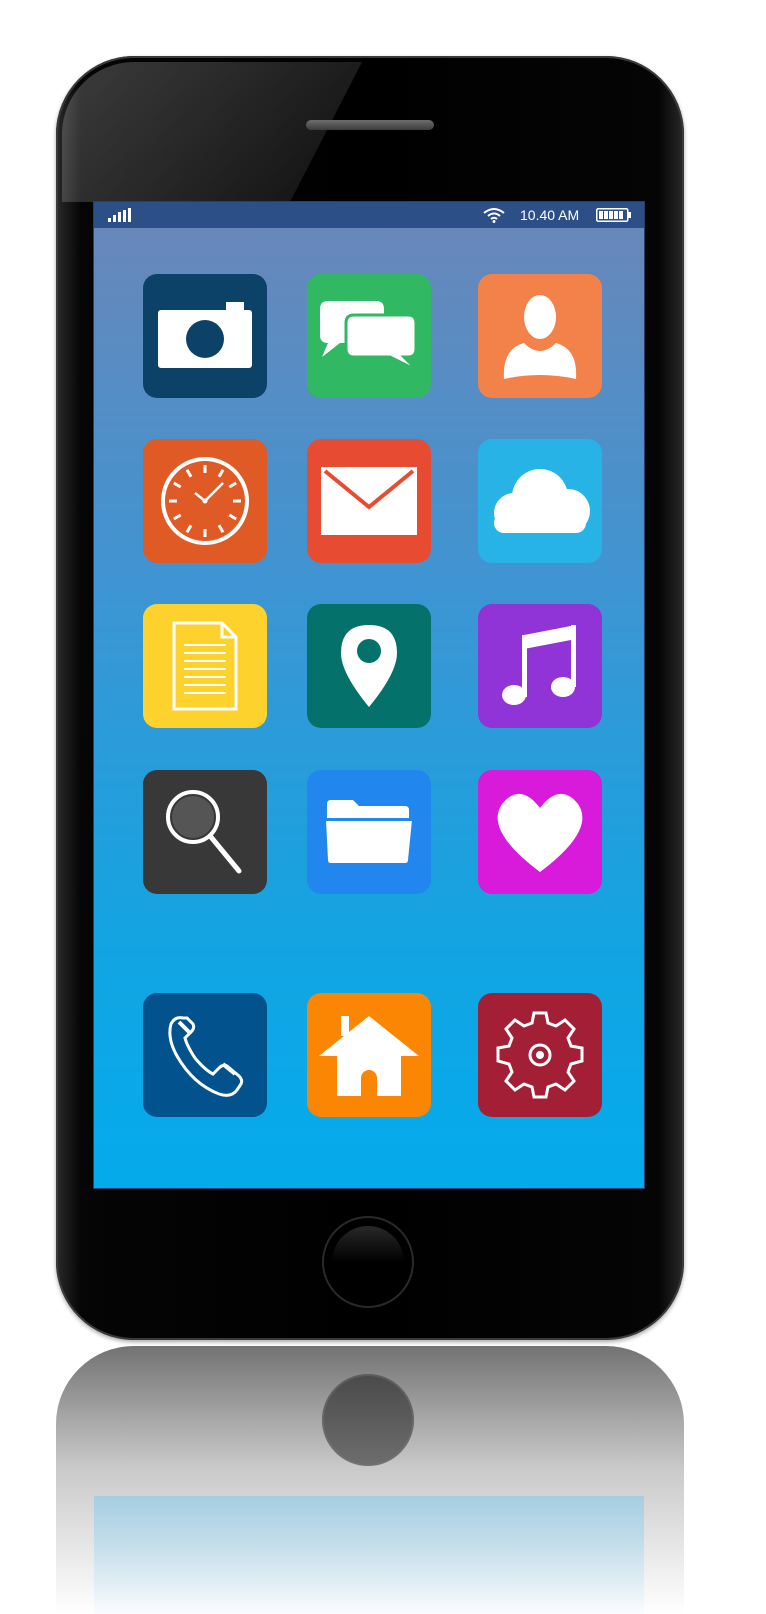 The image size is (766, 1614). Describe the element at coordinates (368, 1262) in the screenshot. I see `home-button` at that location.